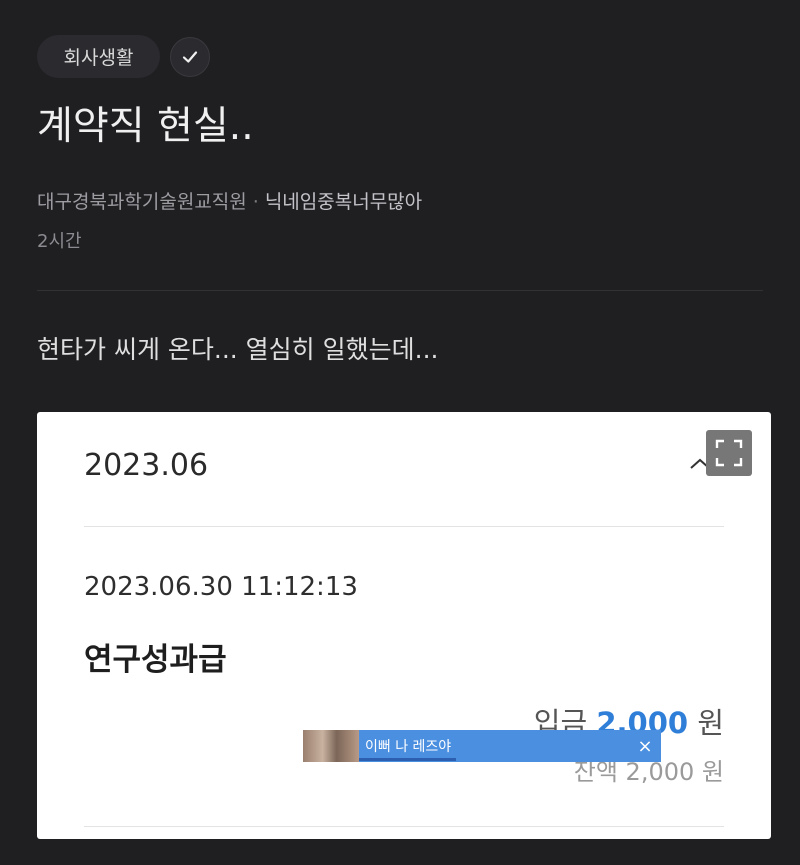  Describe the element at coordinates (331, 746) in the screenshot. I see `ad-thumbnail` at that location.